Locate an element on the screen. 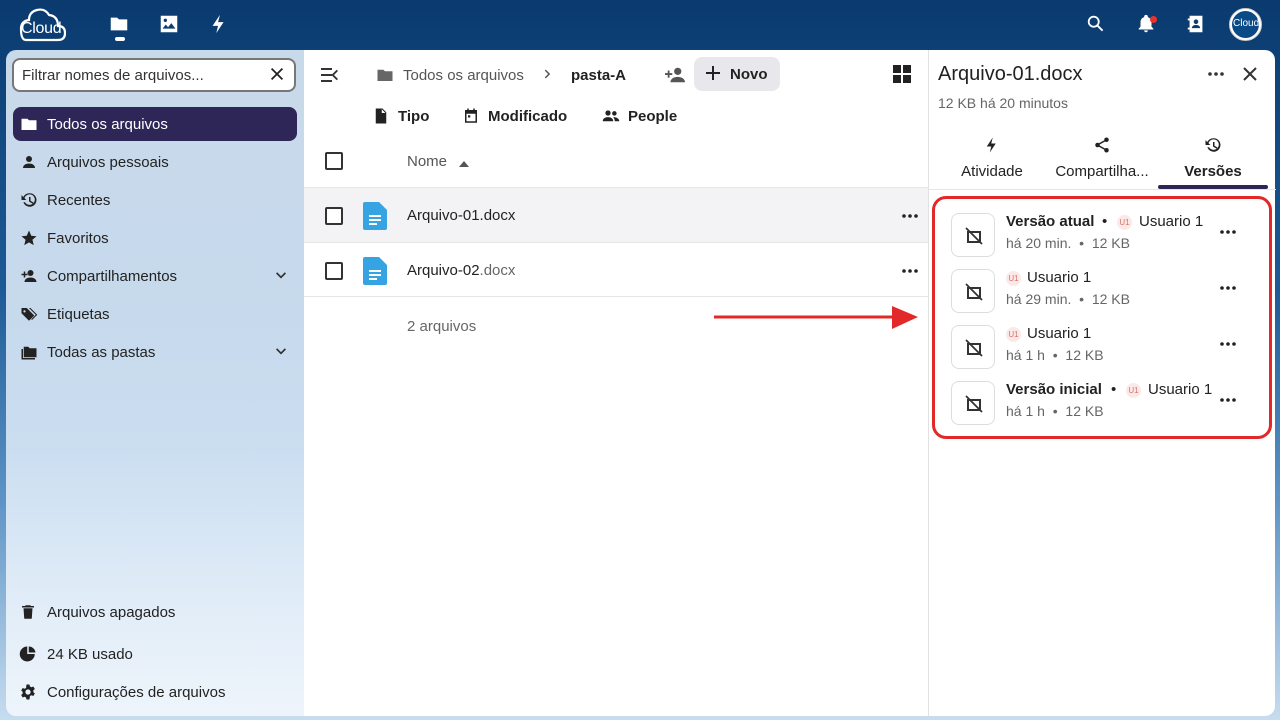 This screenshot has width=1280, height=720. file-count-summary: 2 arquivos is located at coordinates (442, 326).